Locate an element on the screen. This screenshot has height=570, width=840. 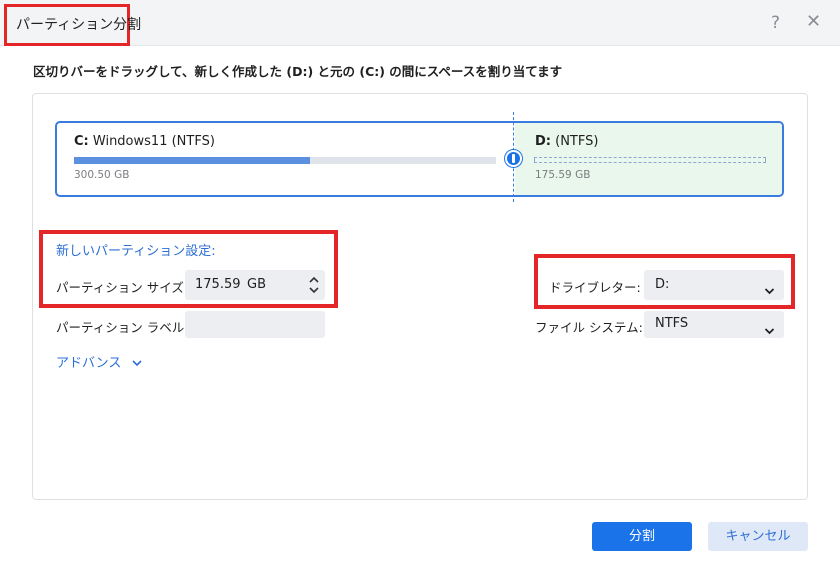
split-drag-handle is located at coordinates (513, 158).